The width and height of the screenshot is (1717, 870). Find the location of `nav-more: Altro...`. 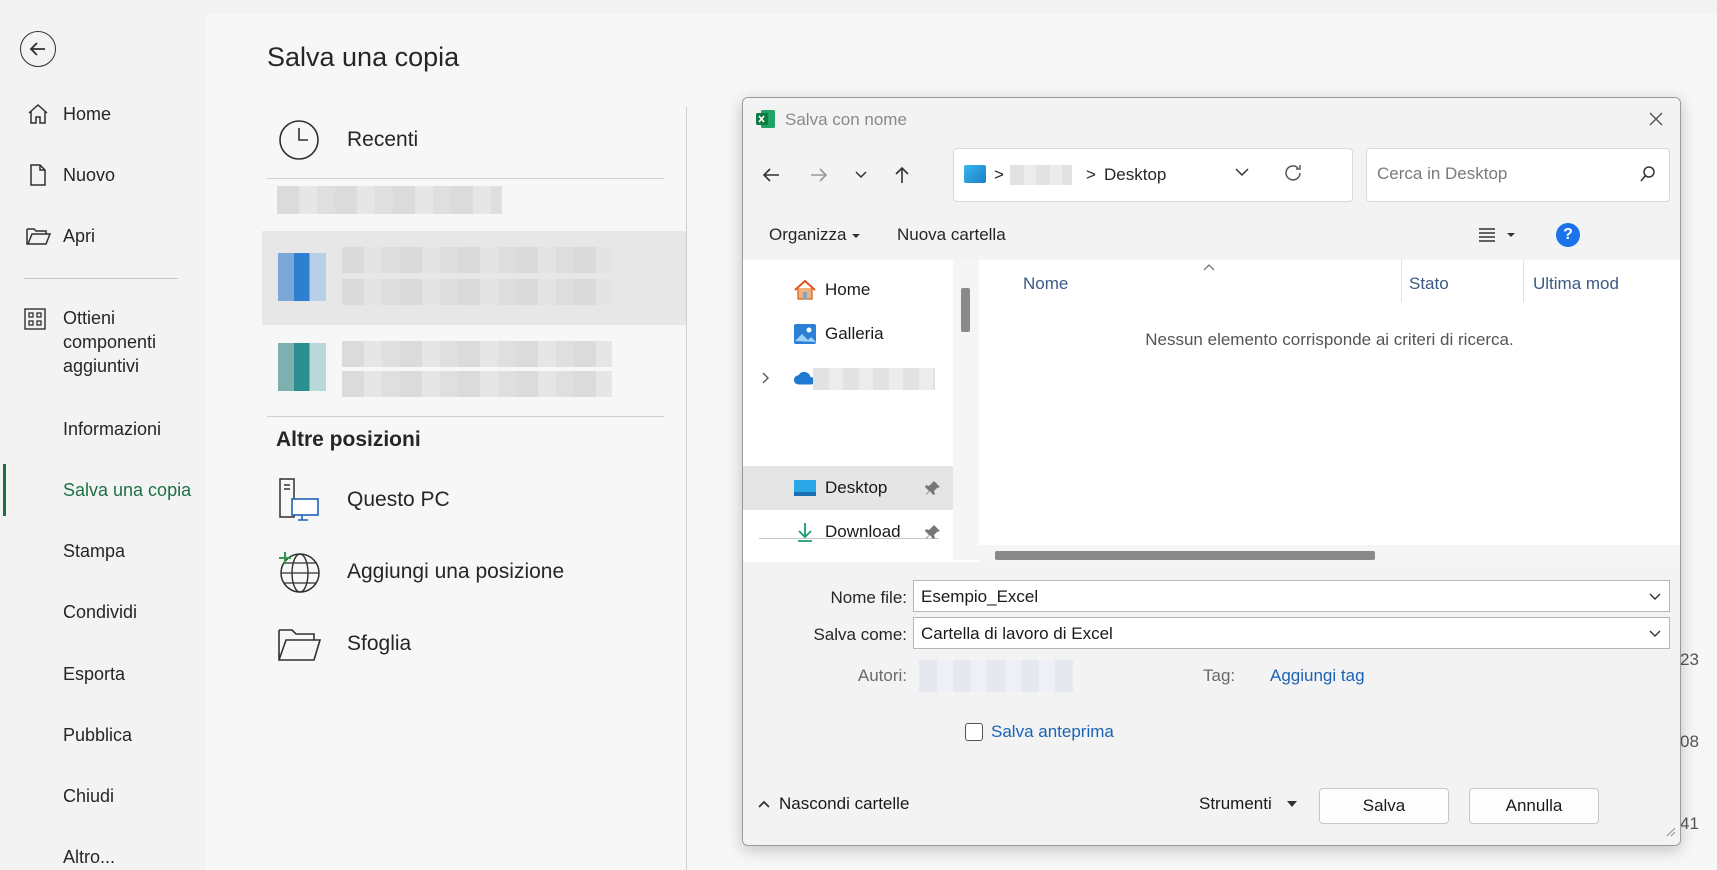

nav-more: Altro... is located at coordinates (103, 853).